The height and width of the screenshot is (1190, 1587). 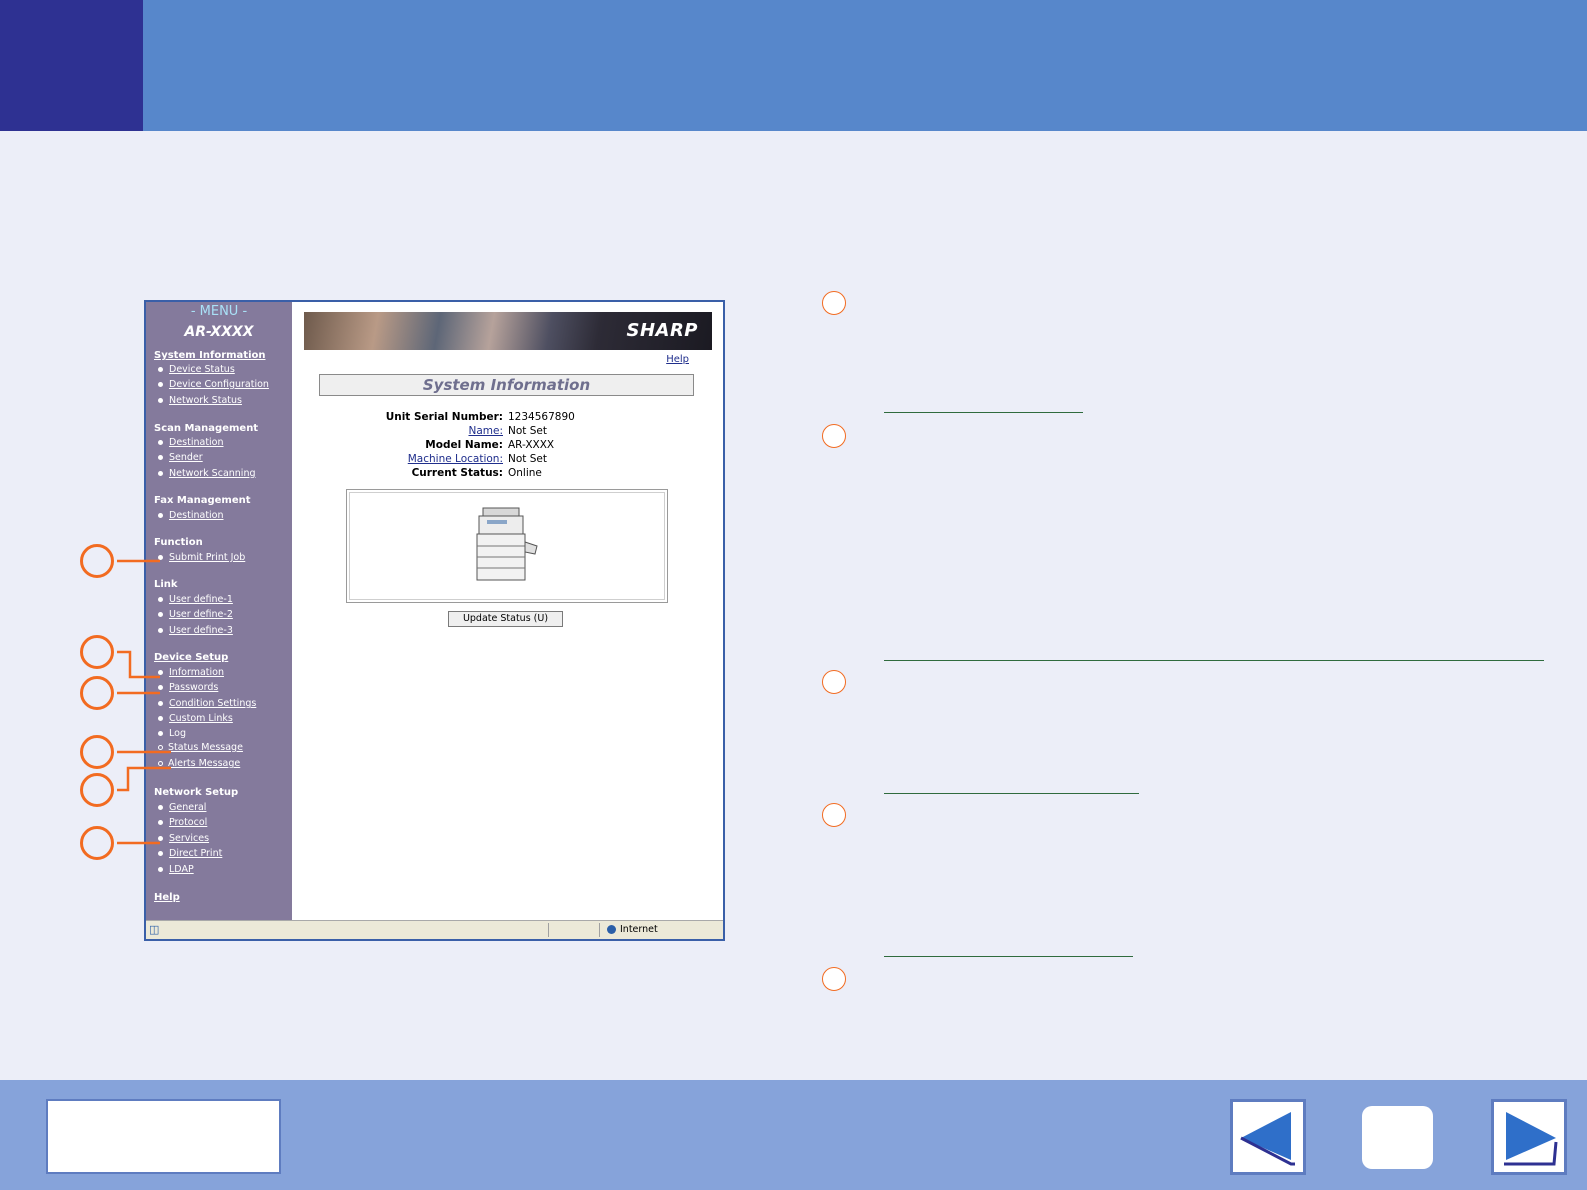 I want to click on copier-icon, so click(x=507, y=544).